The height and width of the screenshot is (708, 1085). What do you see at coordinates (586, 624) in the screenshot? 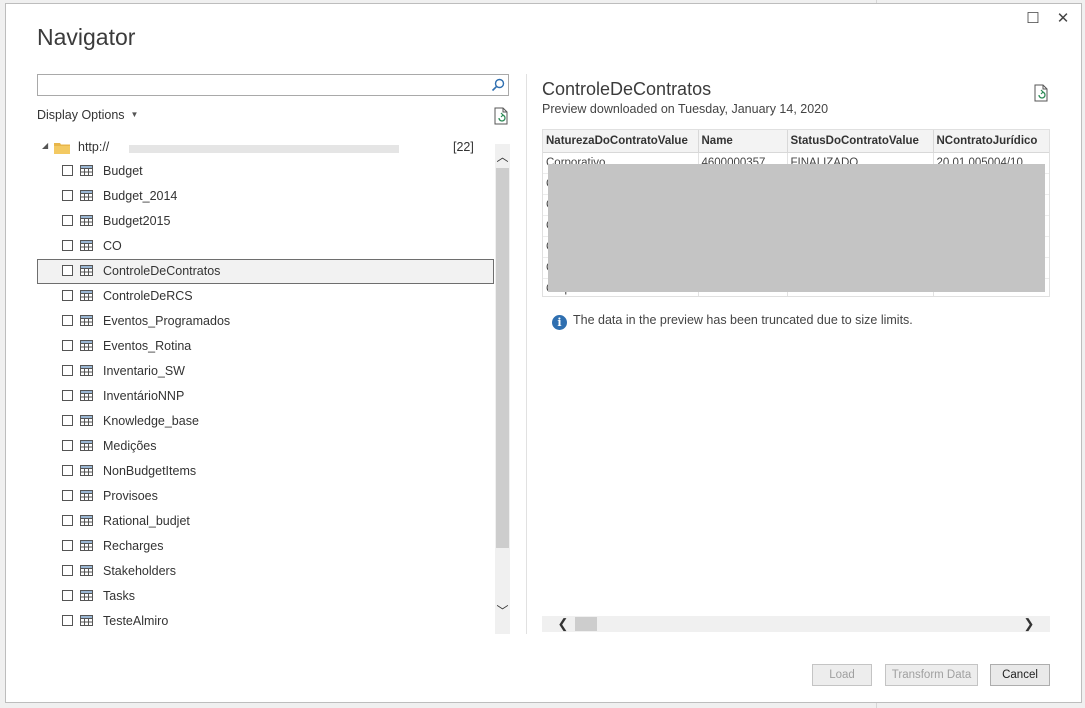
I see `hscroll-thumb` at bounding box center [586, 624].